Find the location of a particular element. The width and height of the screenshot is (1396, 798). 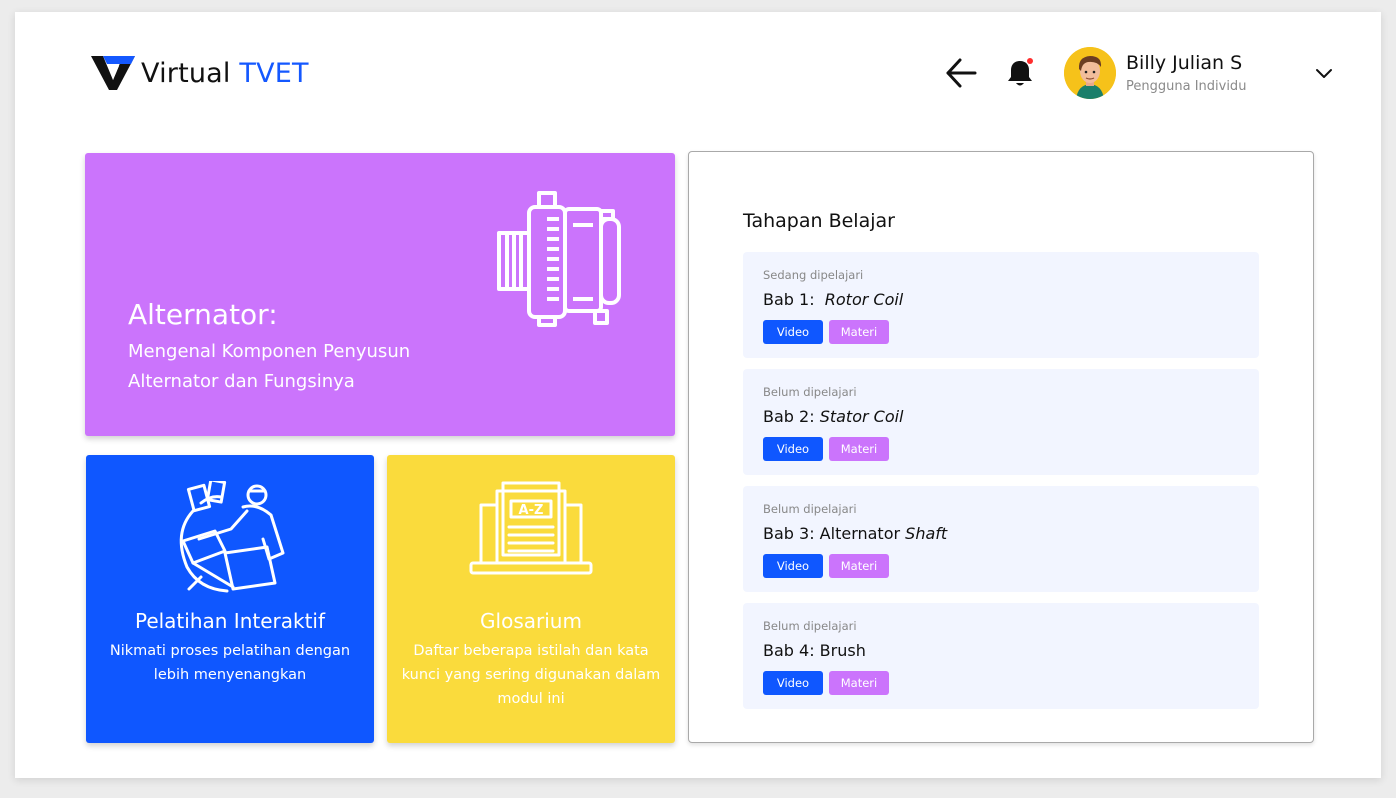

alternator-icon is located at coordinates (559, 259).